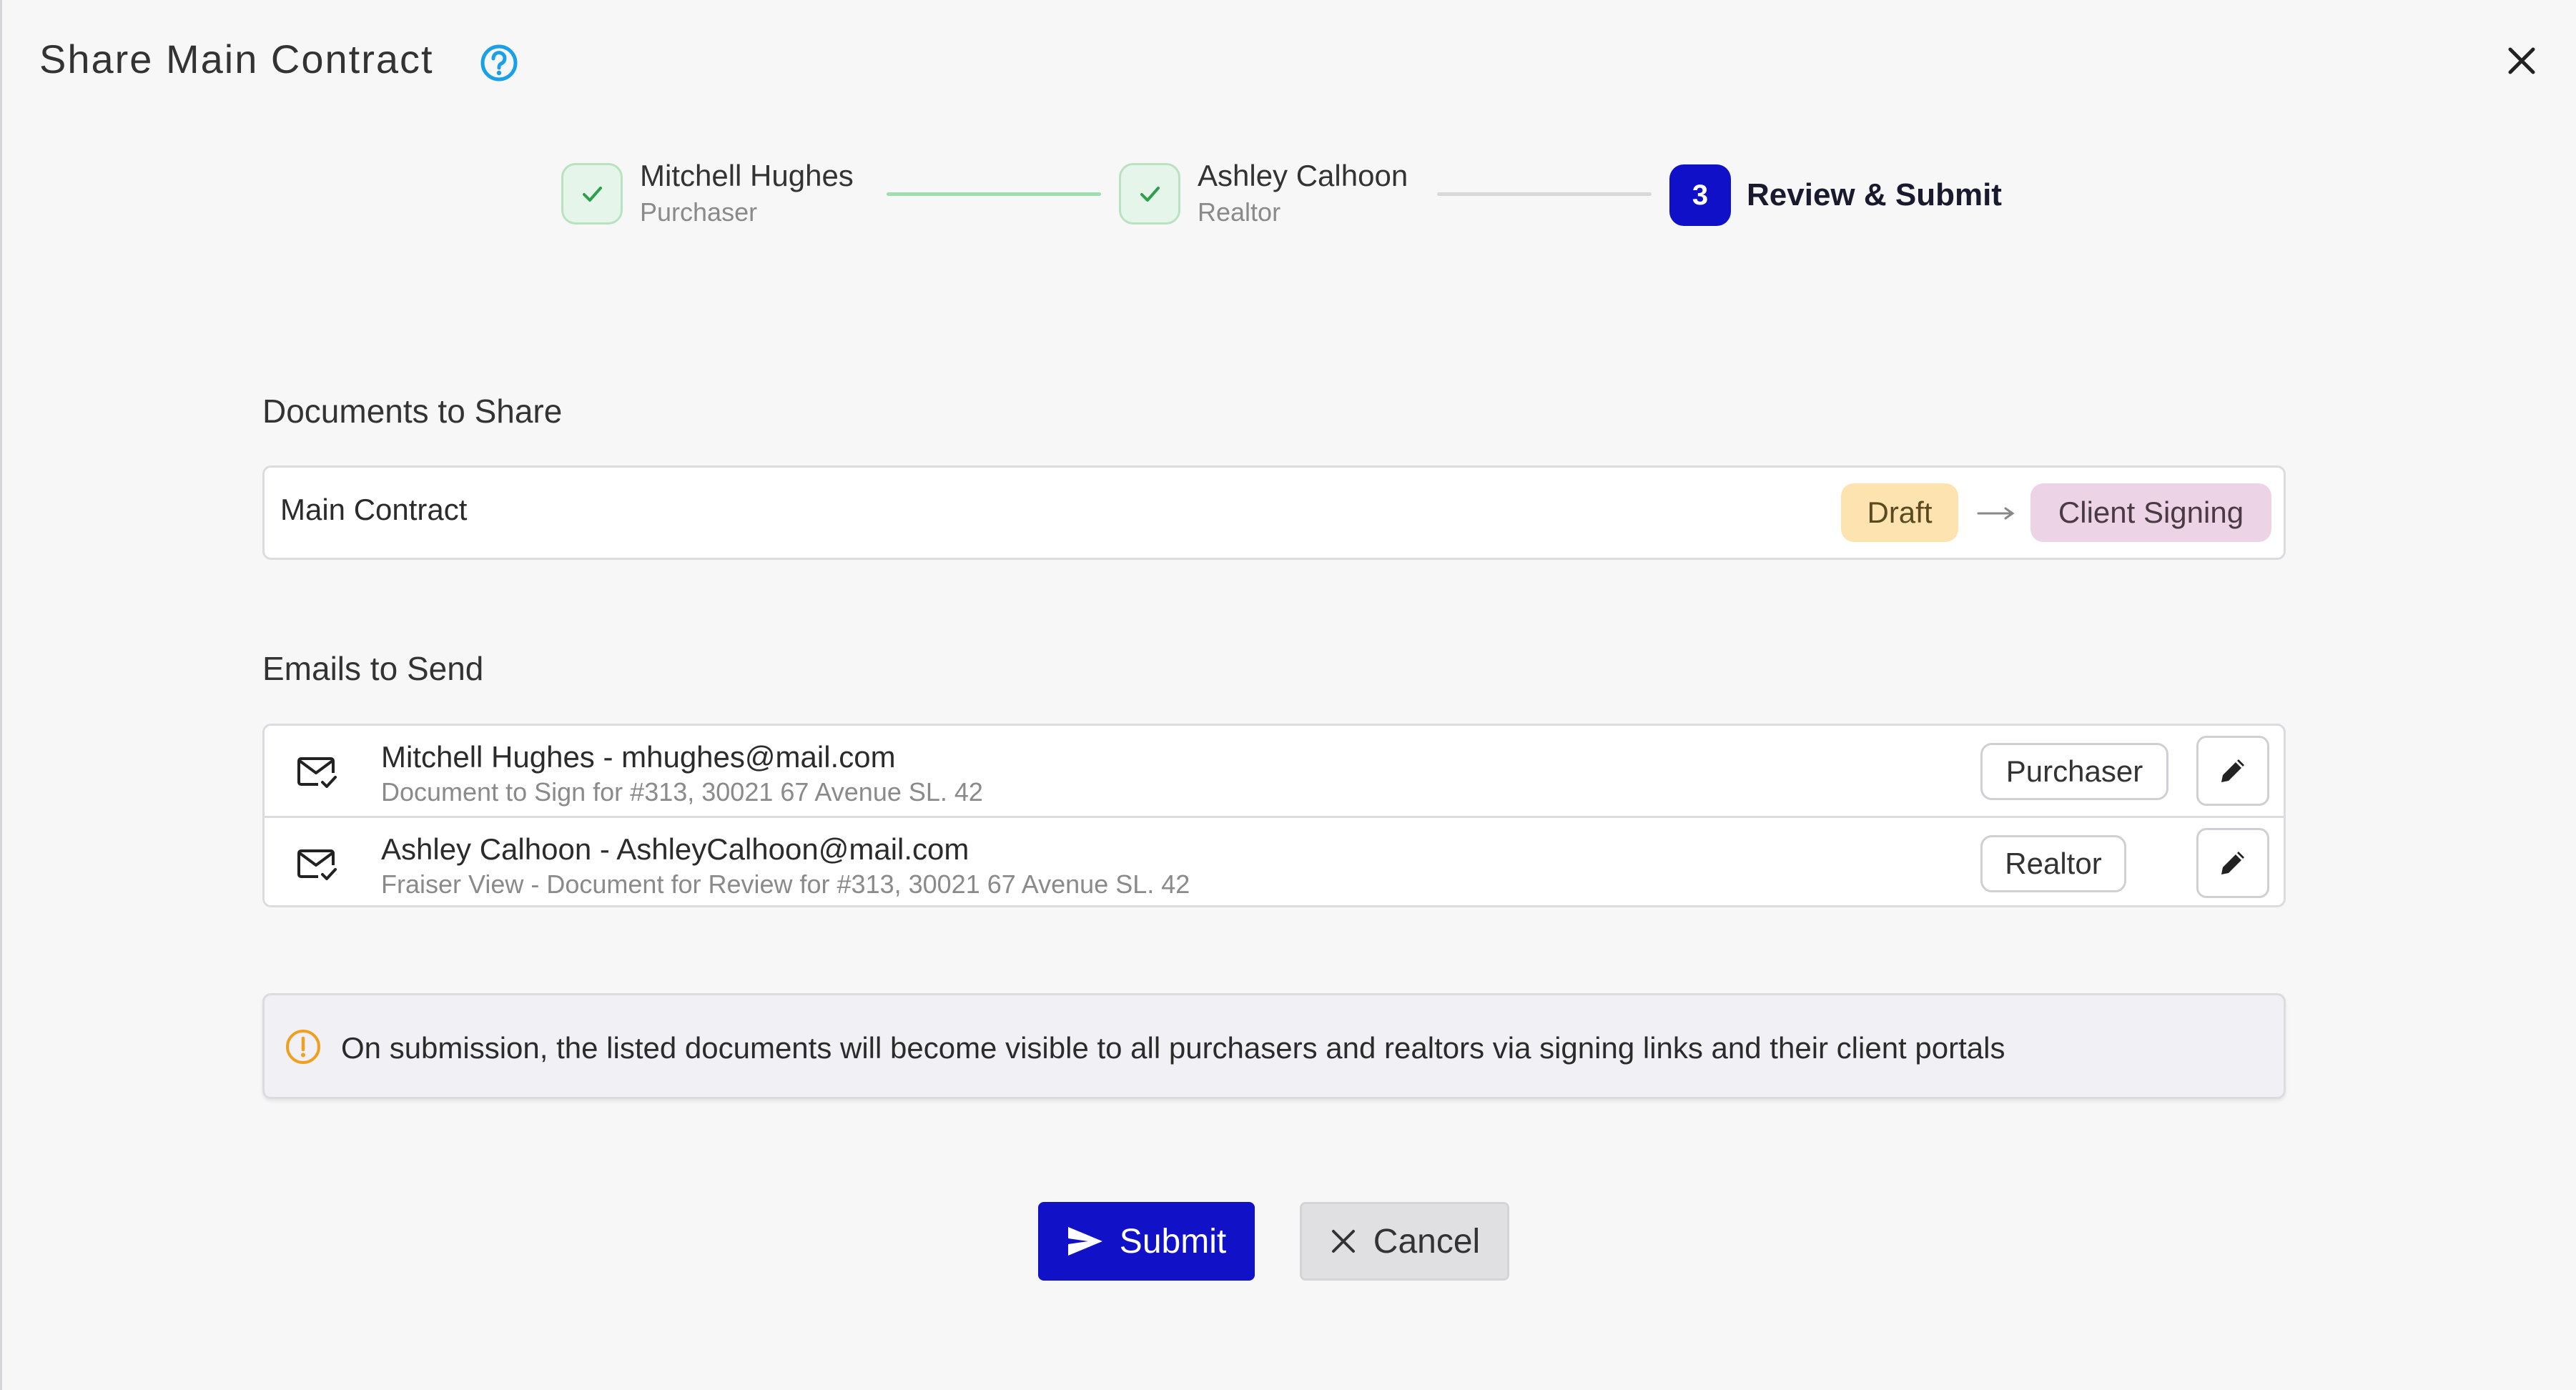 The image size is (2576, 1390). What do you see at coordinates (374, 509) in the screenshot?
I see `document-name: Main Contract` at bounding box center [374, 509].